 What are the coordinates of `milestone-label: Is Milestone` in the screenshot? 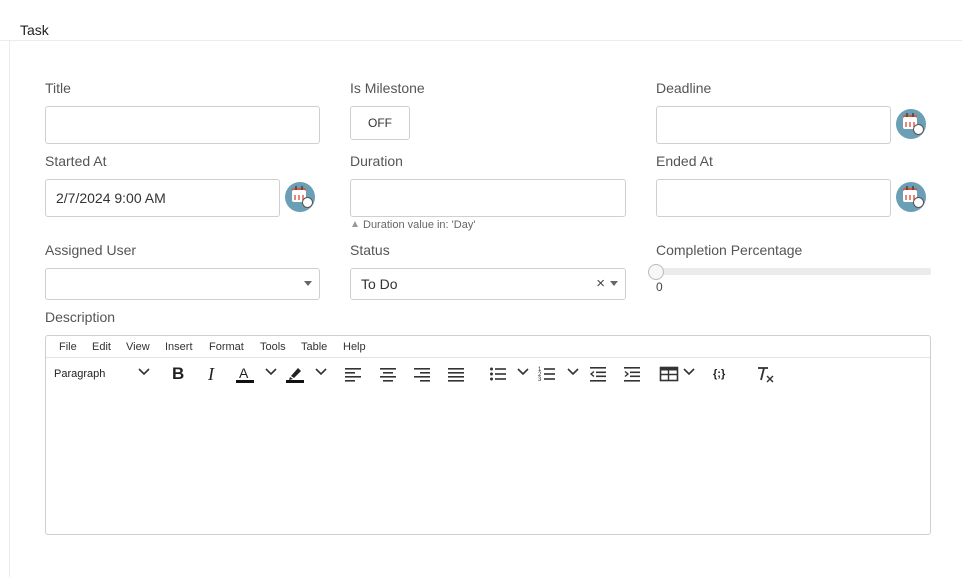 It's located at (387, 88).